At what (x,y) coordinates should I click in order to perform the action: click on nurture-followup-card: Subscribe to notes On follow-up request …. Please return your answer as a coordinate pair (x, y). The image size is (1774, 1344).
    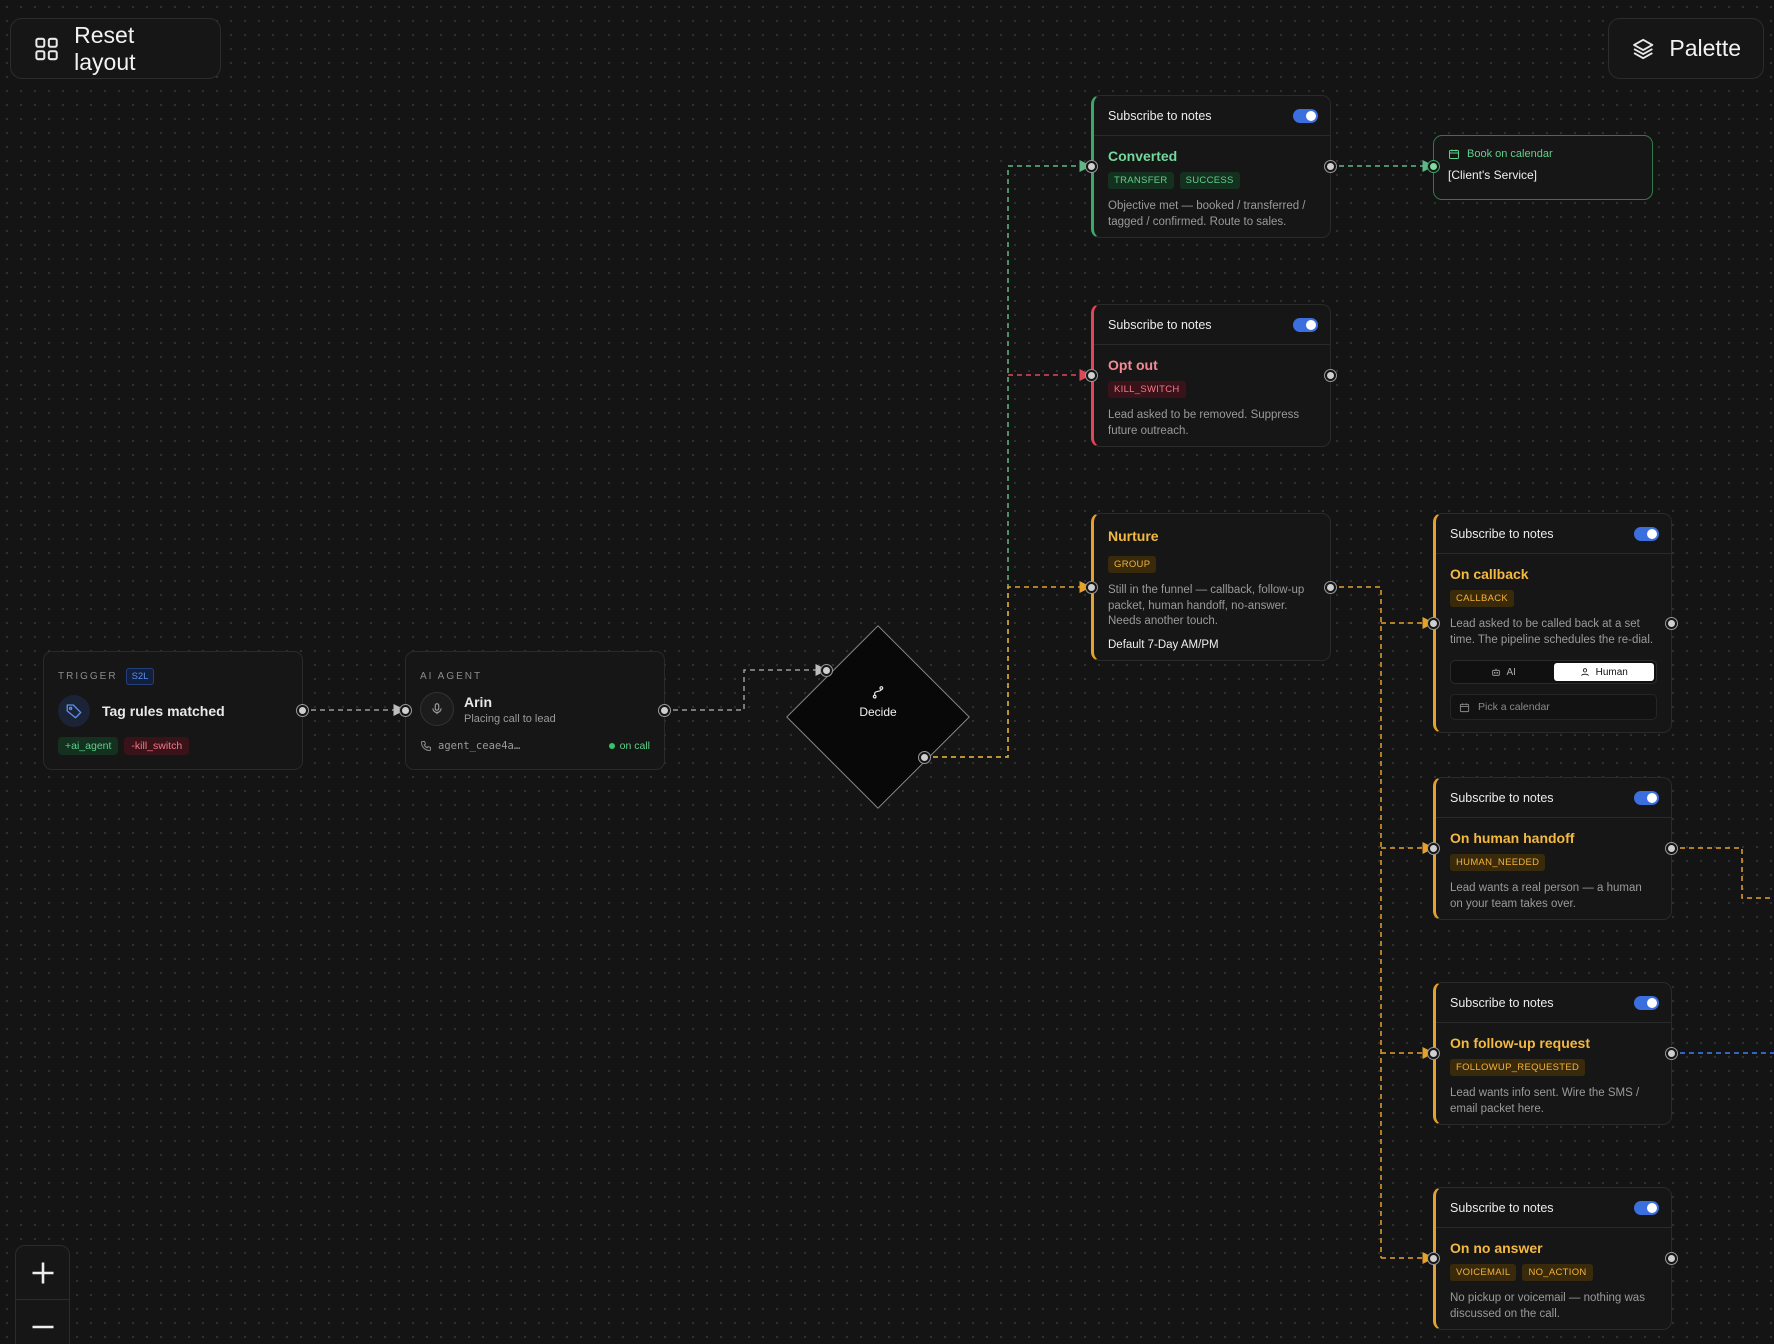
    Looking at the image, I should click on (1552, 1053).